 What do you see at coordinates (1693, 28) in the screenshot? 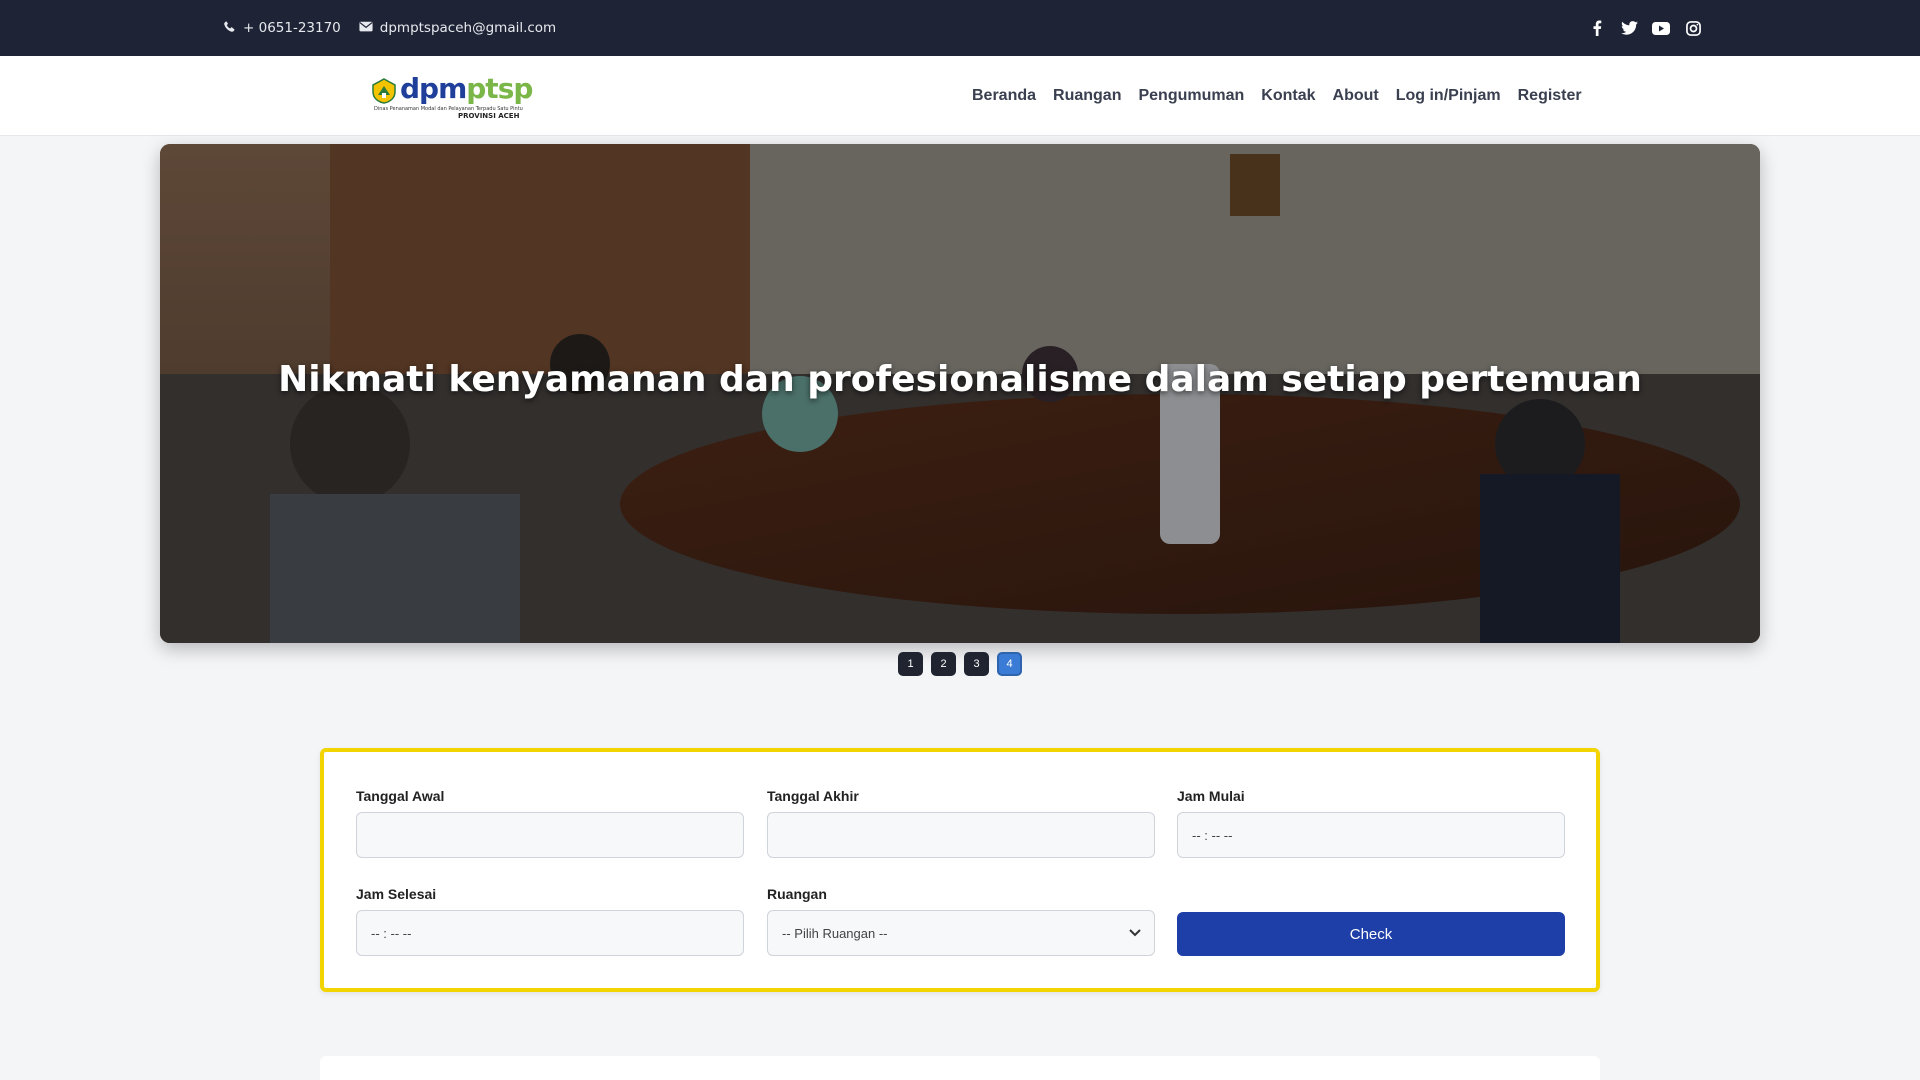
I see `instagram-icon` at bounding box center [1693, 28].